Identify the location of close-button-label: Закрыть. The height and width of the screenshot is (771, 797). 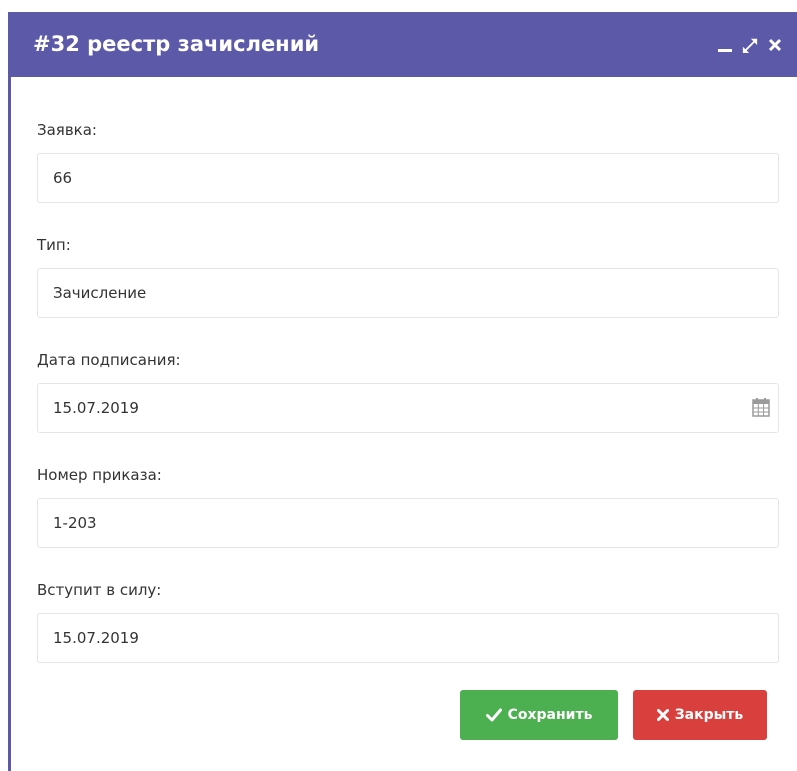
(709, 715).